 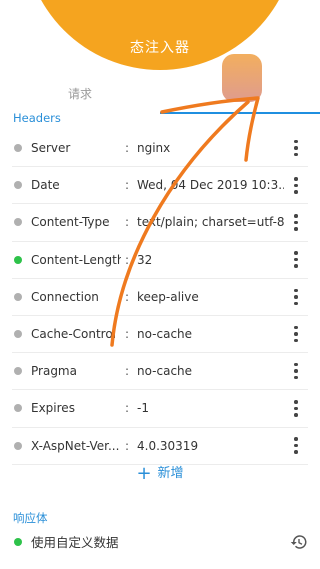 I want to click on header-value: keep-alive, so click(x=168, y=296).